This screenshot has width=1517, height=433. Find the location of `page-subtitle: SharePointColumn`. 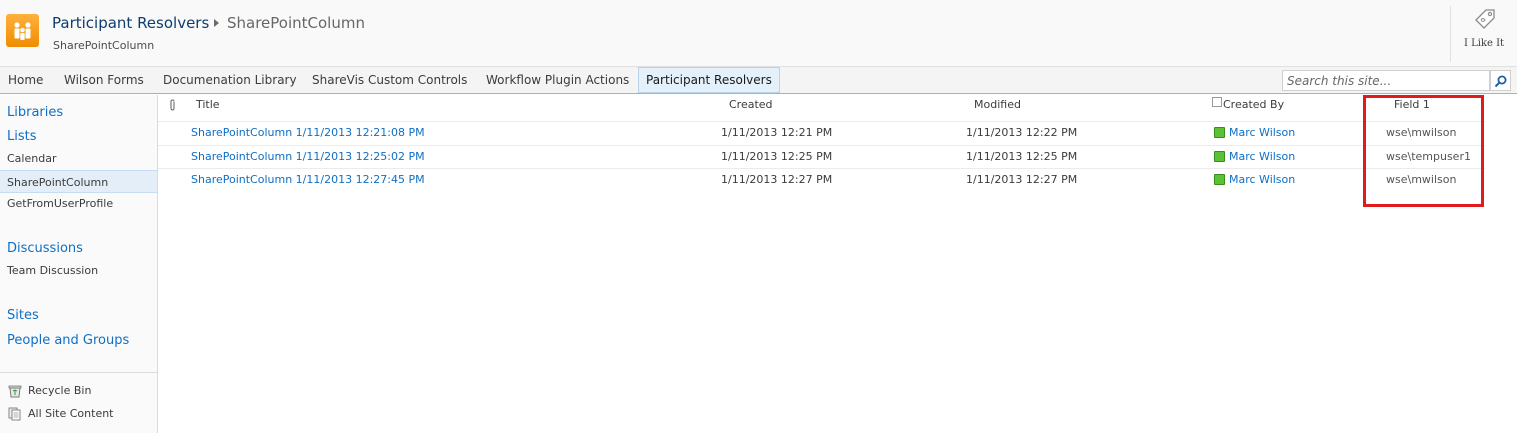

page-subtitle: SharePointColumn is located at coordinates (104, 45).